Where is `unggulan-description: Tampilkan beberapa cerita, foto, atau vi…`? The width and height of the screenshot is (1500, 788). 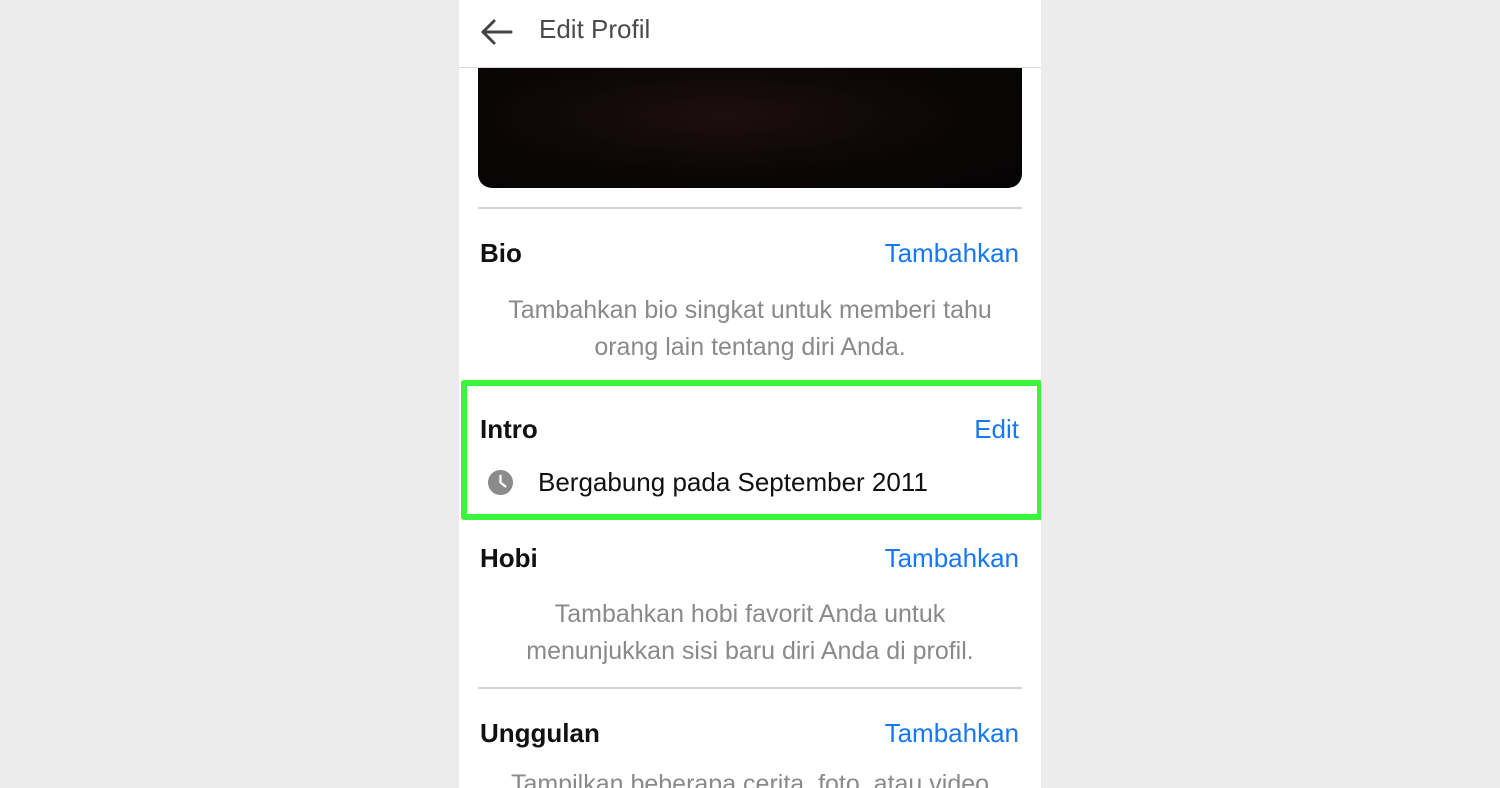
unggulan-description: Tampilkan beberapa cerita, foto, atau vi… is located at coordinates (750, 777).